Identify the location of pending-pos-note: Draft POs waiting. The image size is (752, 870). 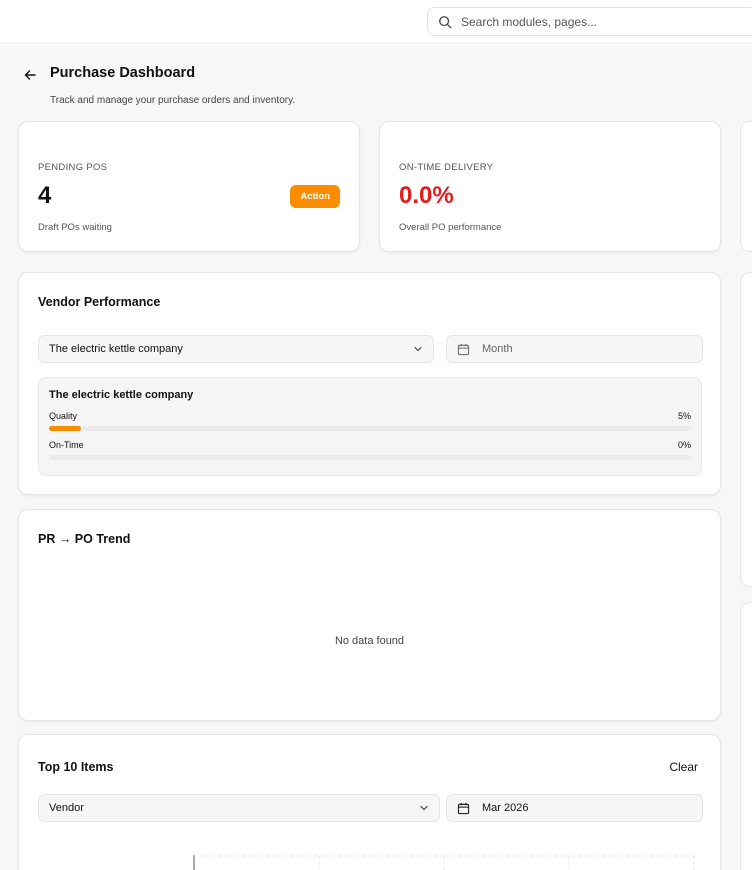
(75, 227).